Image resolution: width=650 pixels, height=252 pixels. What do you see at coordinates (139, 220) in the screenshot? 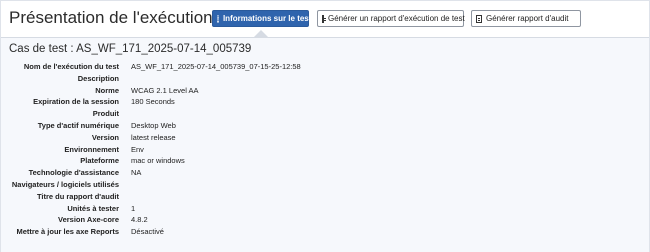
I see `detail-value: 4.8.2` at bounding box center [139, 220].